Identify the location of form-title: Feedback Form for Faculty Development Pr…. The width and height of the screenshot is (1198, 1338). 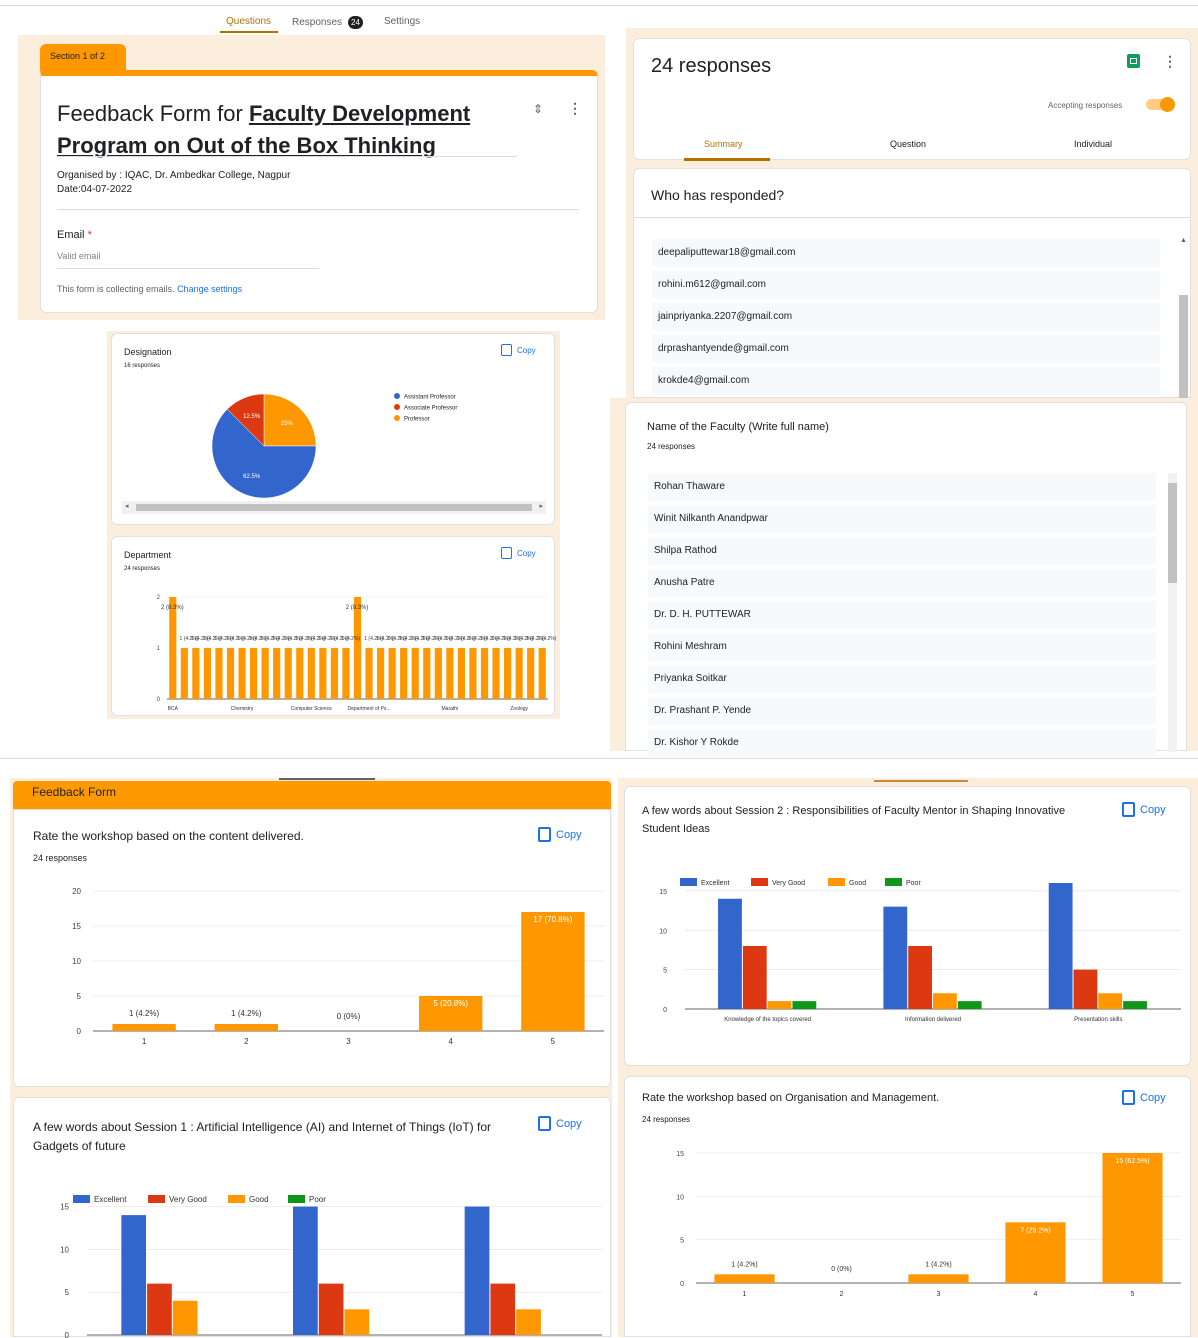
(287, 130).